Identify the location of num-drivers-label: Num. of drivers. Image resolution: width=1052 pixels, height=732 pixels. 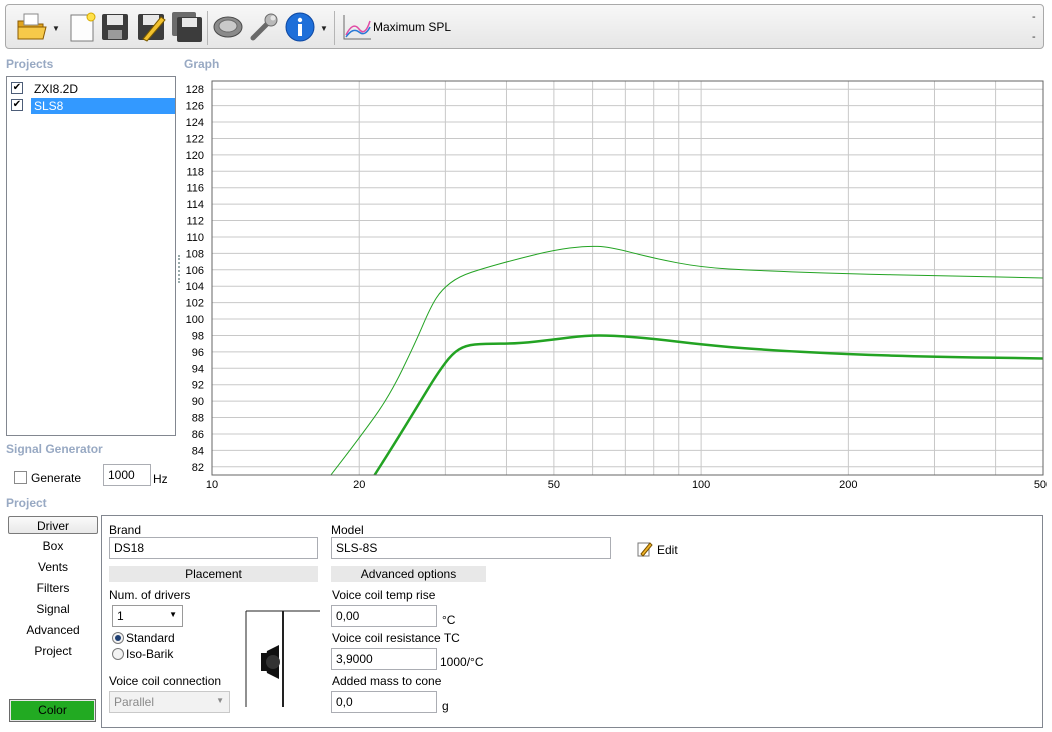
(150, 595).